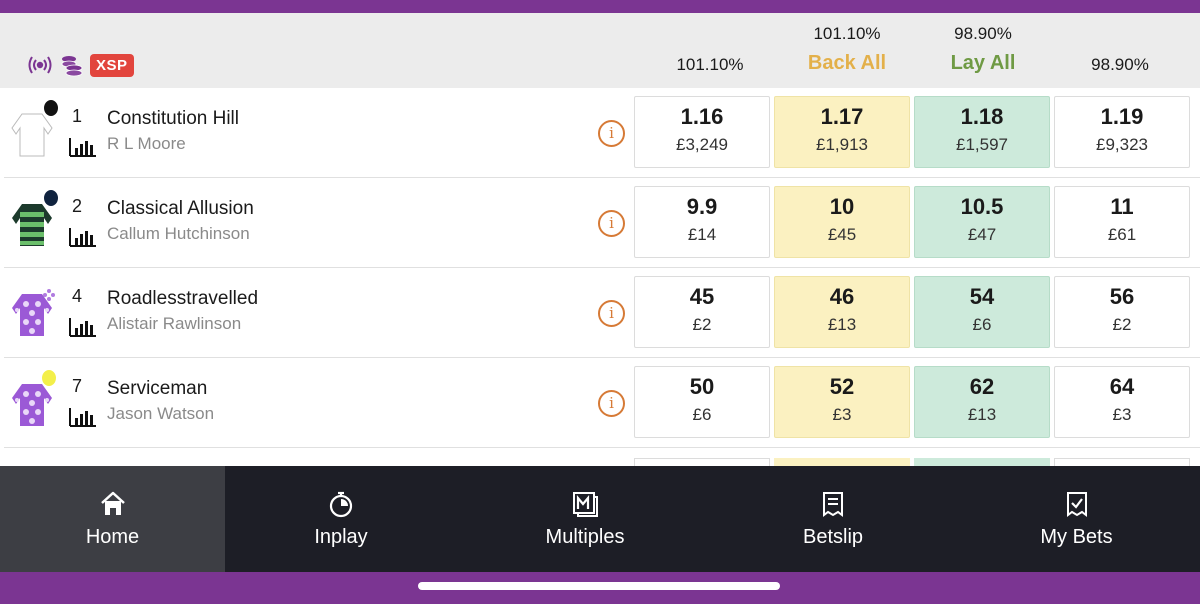 Image resolution: width=1200 pixels, height=604 pixels. Describe the element at coordinates (702, 234) in the screenshot. I see `stake-amount: £14` at that location.